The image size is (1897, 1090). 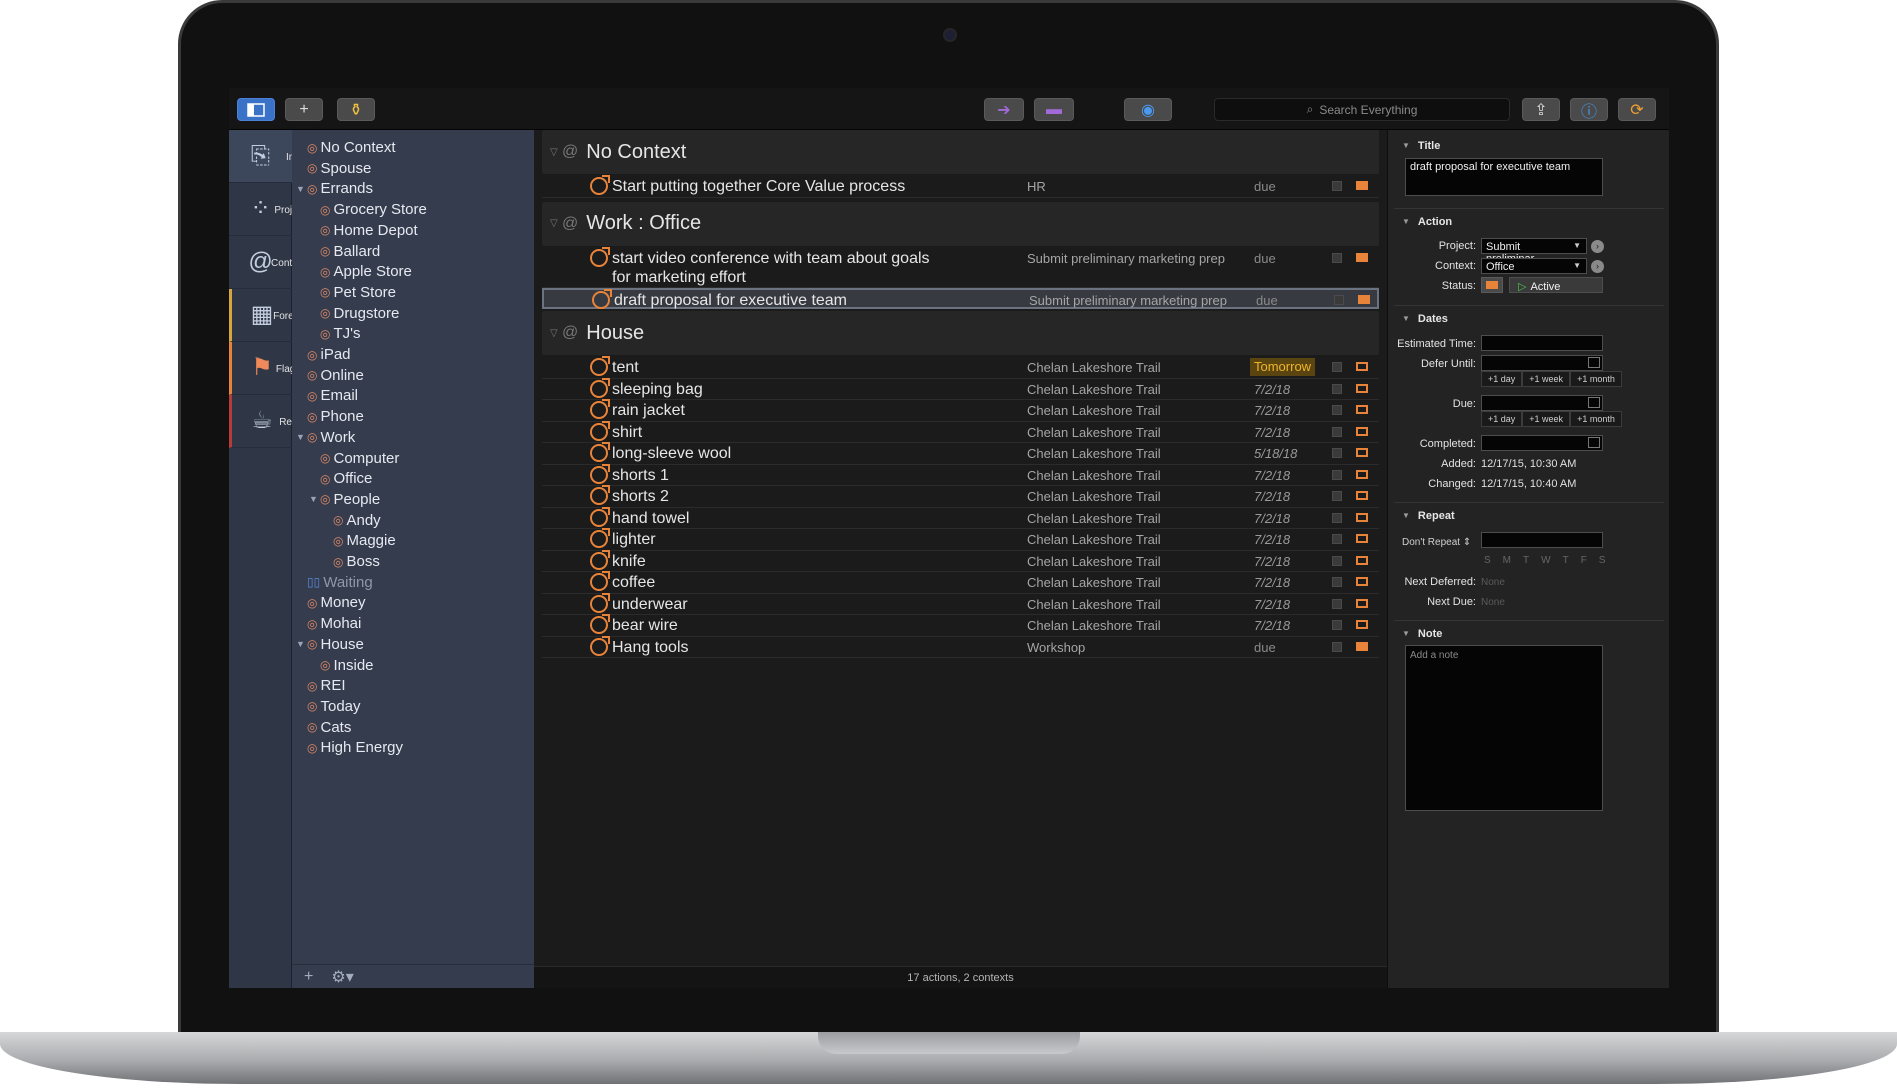 I want to click on weekday-toggle: T, so click(x=1526, y=560).